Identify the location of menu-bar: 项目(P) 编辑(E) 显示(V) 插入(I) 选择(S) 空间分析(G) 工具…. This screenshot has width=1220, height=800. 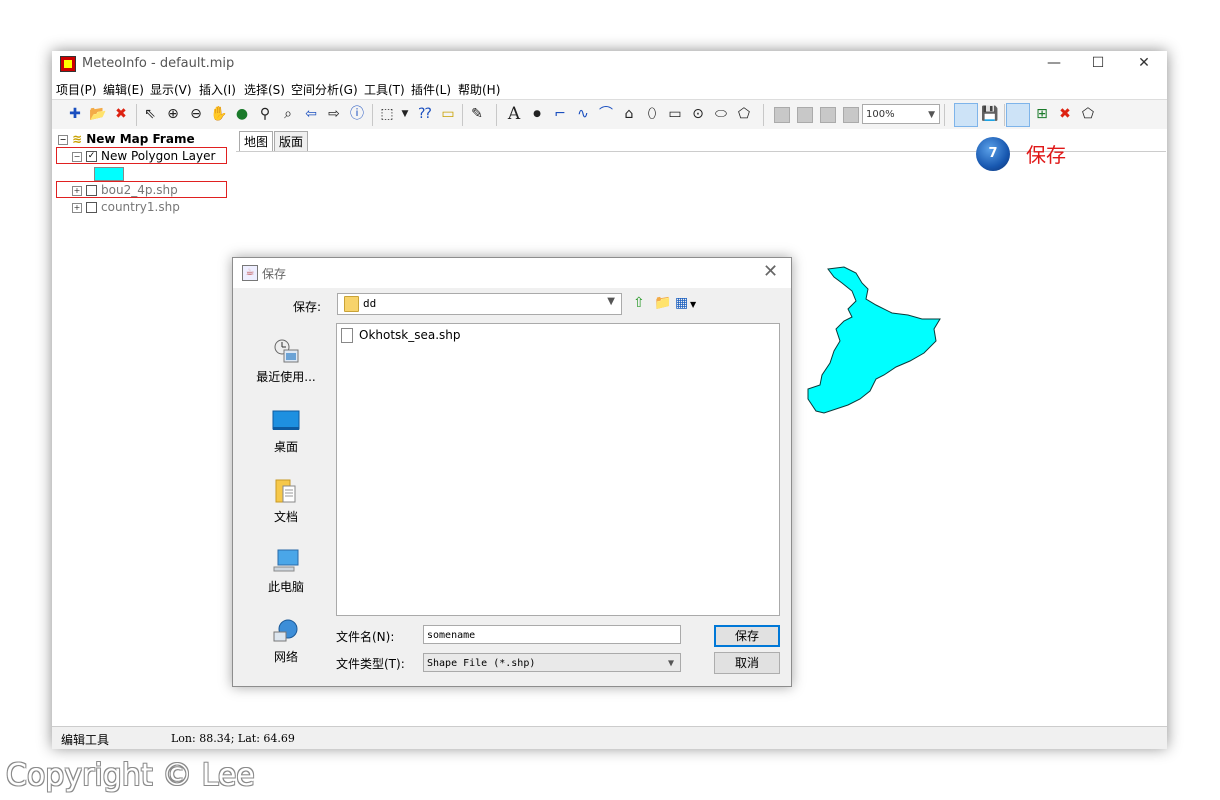
(609, 88).